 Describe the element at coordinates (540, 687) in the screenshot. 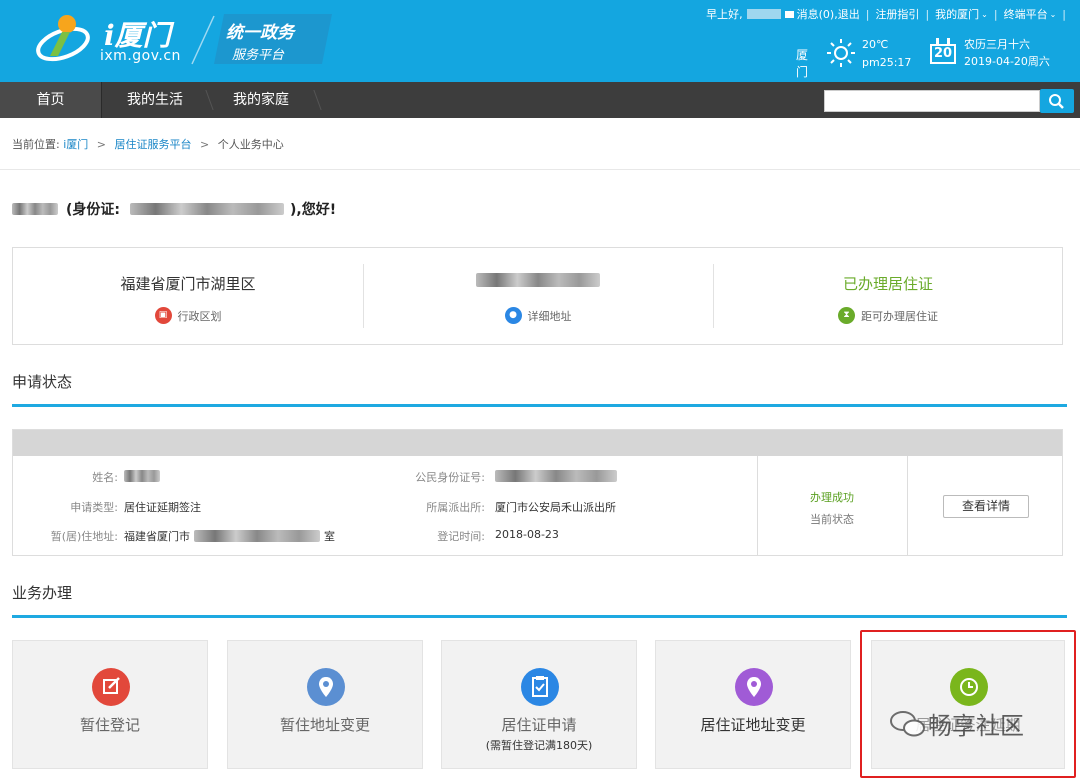

I see `clipboard-check-icon` at that location.